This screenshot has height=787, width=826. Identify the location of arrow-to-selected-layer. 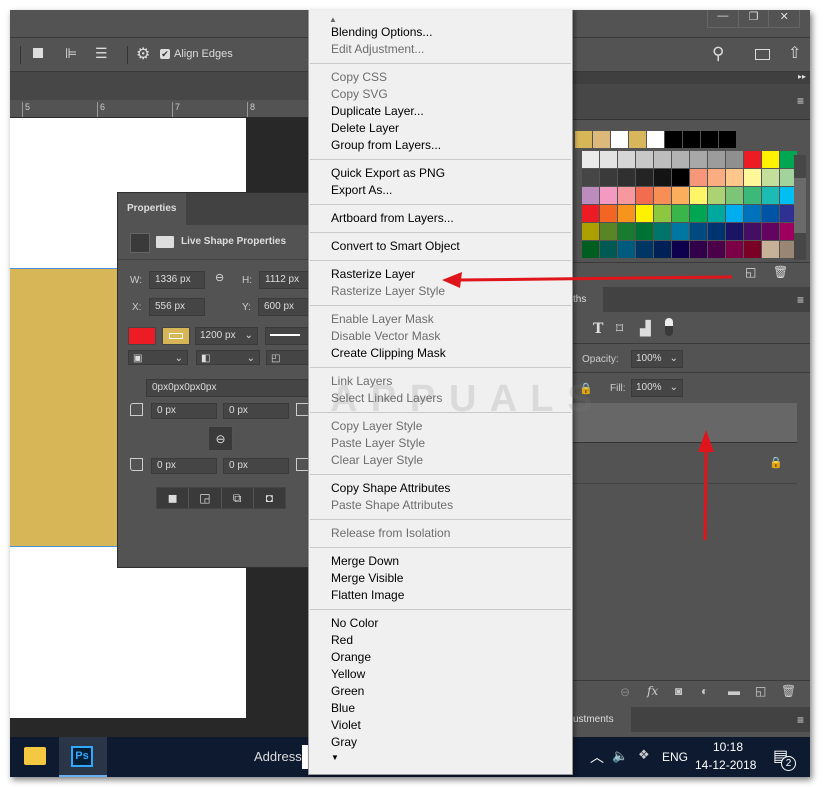
(705, 493).